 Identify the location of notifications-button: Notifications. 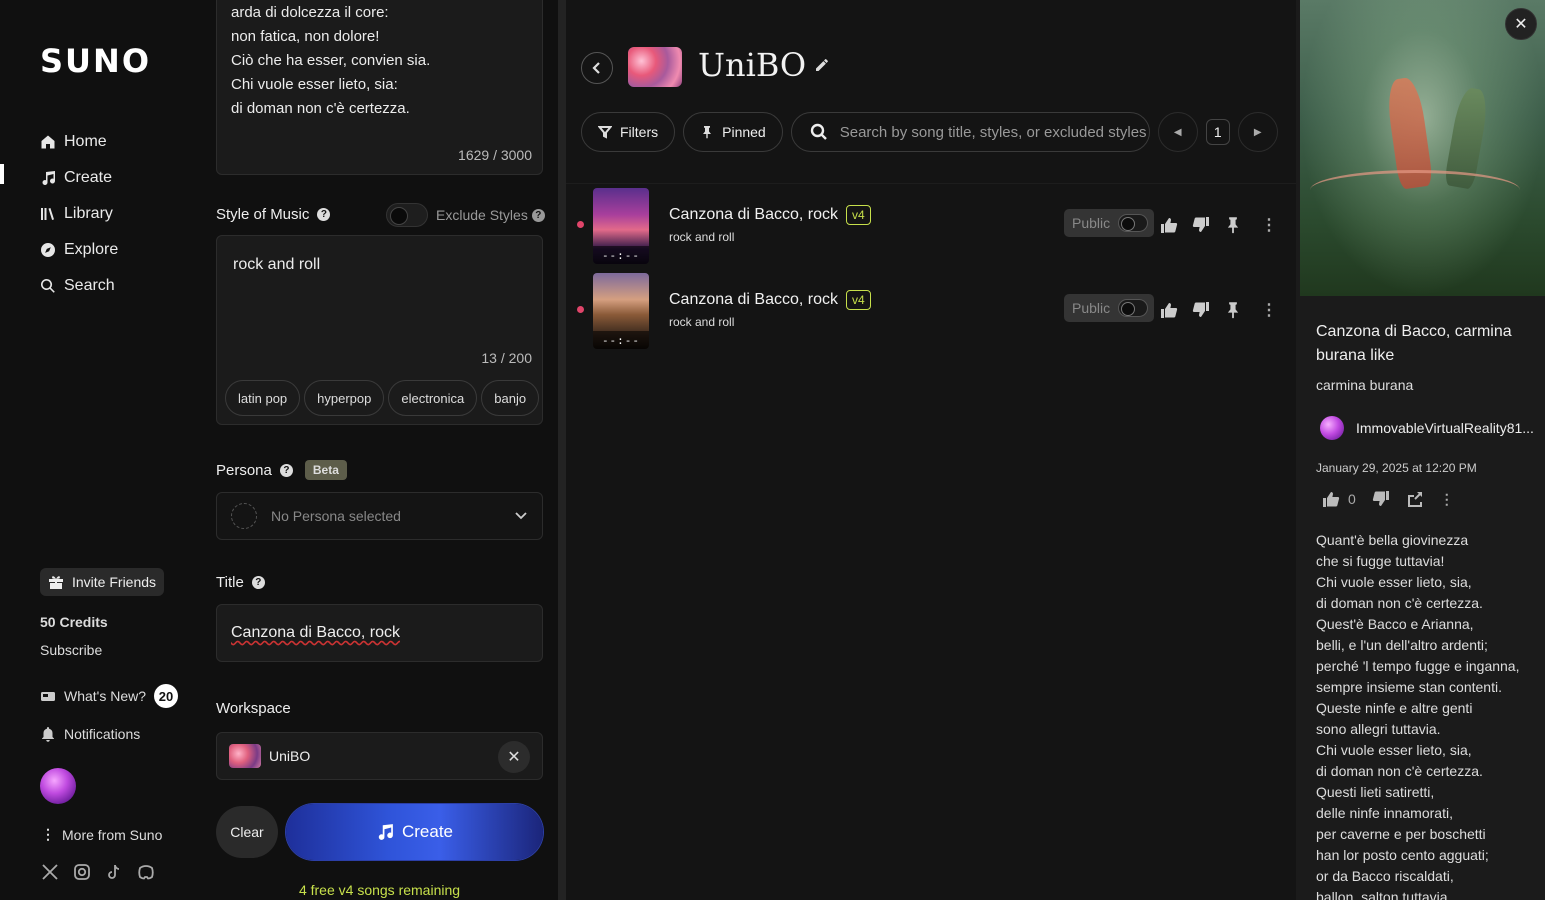
(90, 734).